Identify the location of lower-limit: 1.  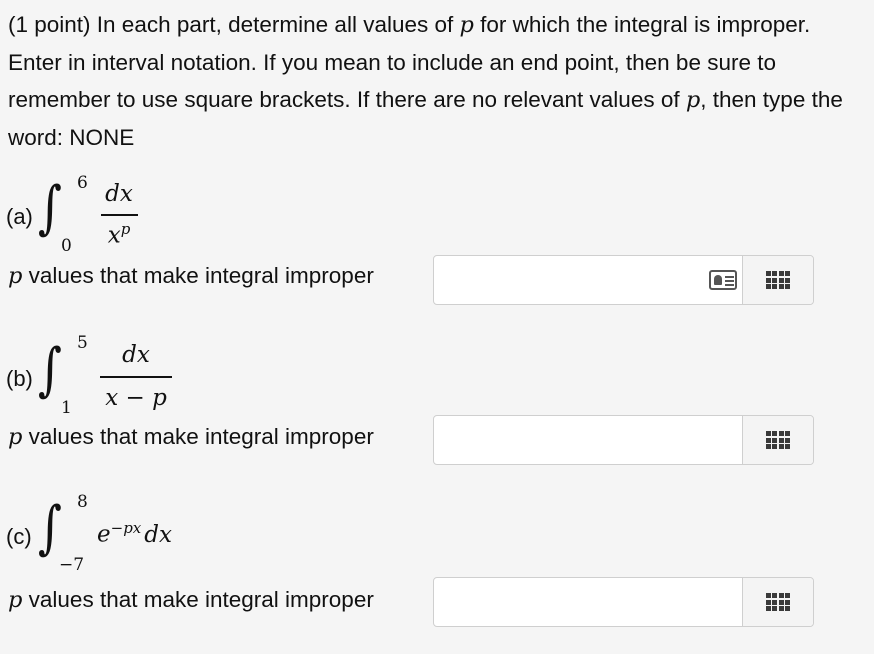
(66, 408).